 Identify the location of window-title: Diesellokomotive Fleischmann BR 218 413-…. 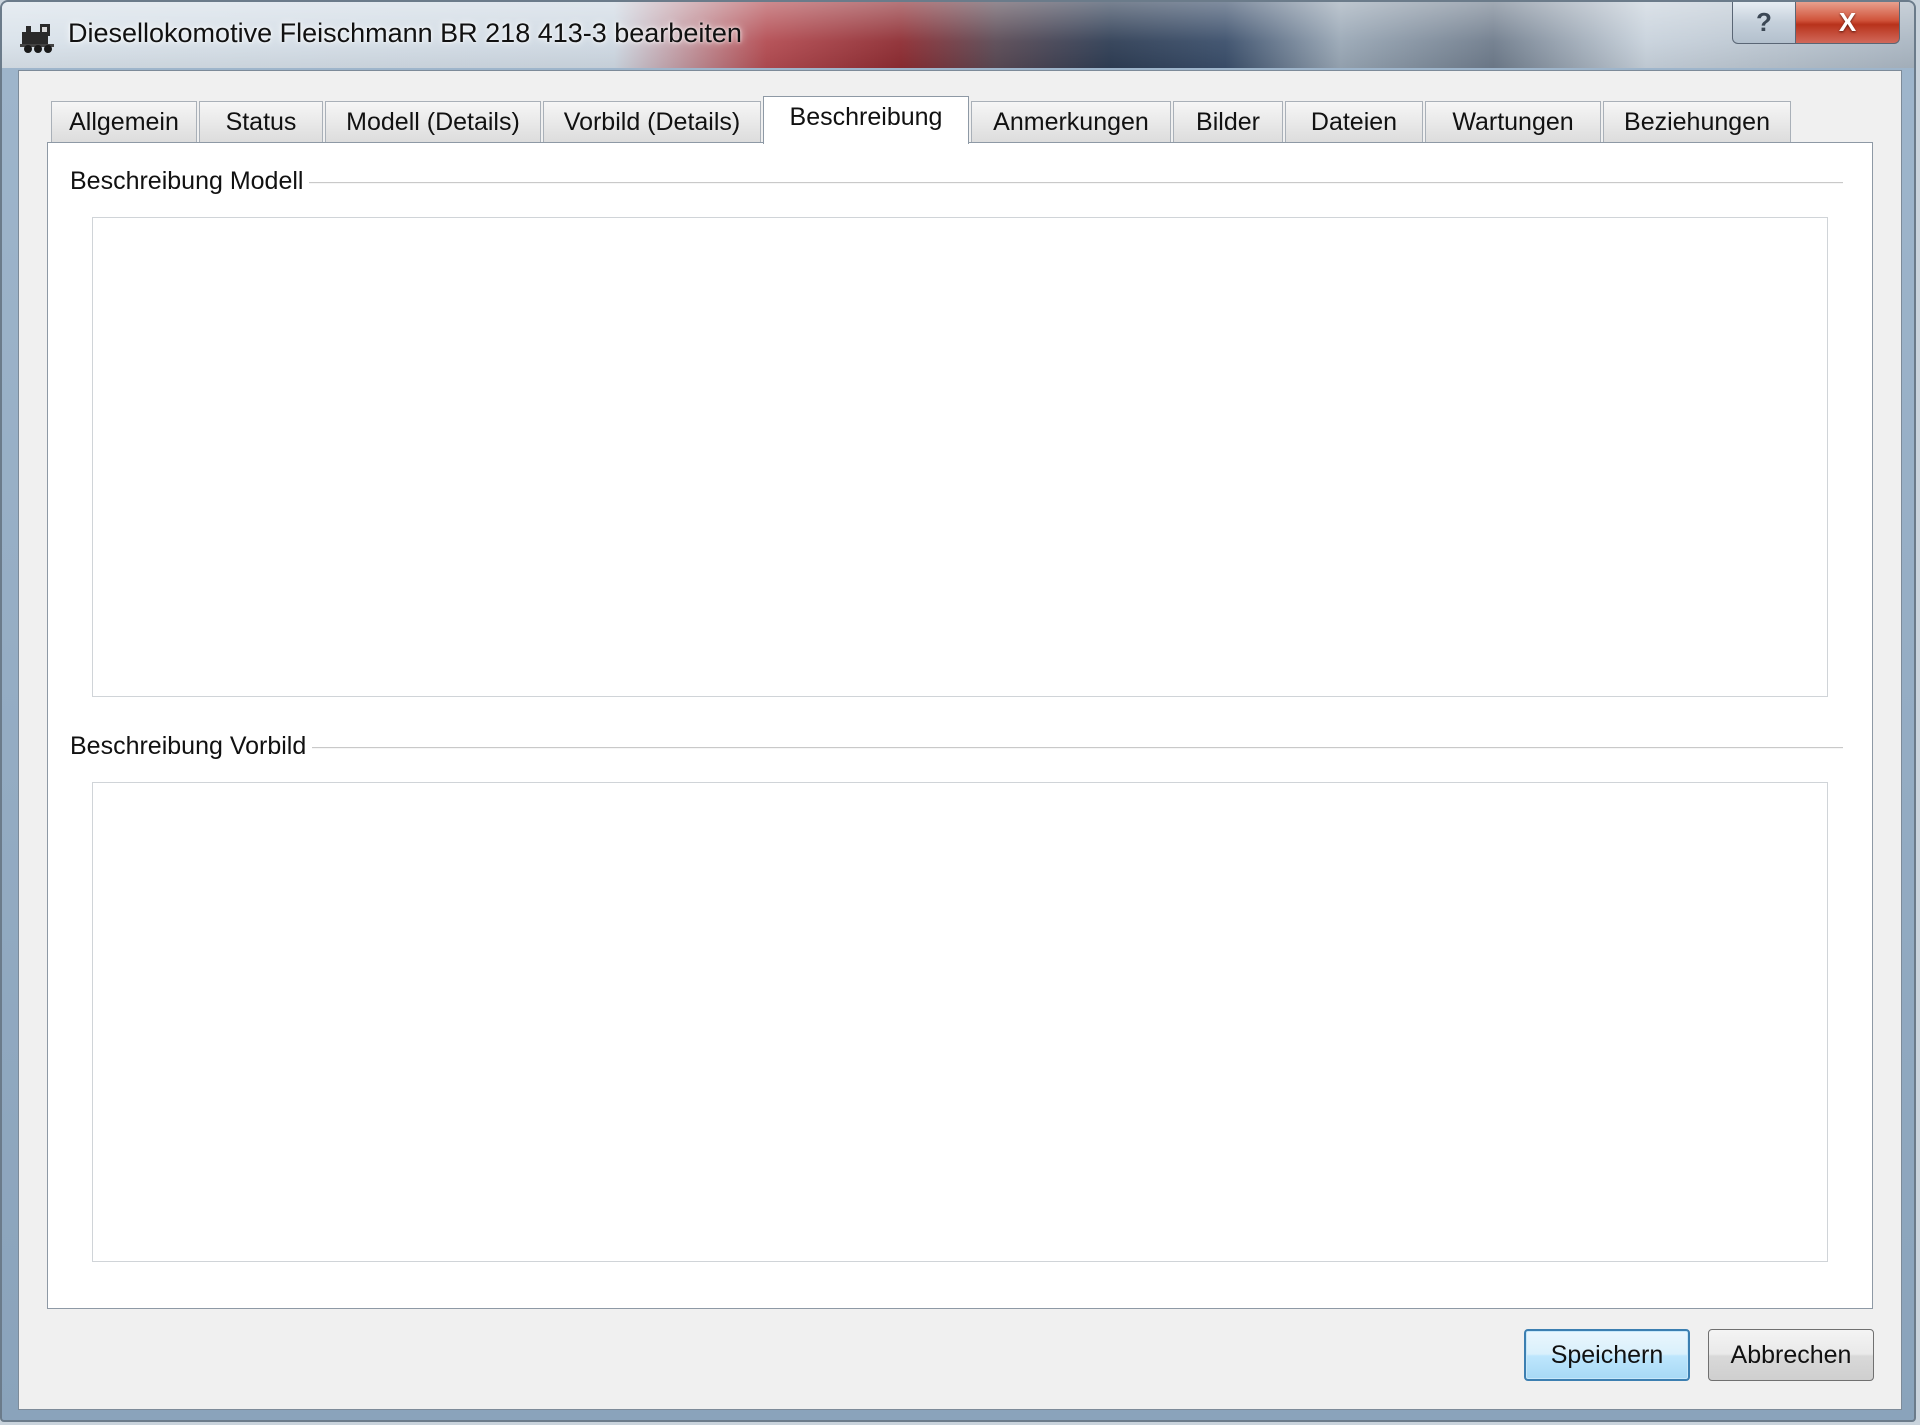
(405, 33).